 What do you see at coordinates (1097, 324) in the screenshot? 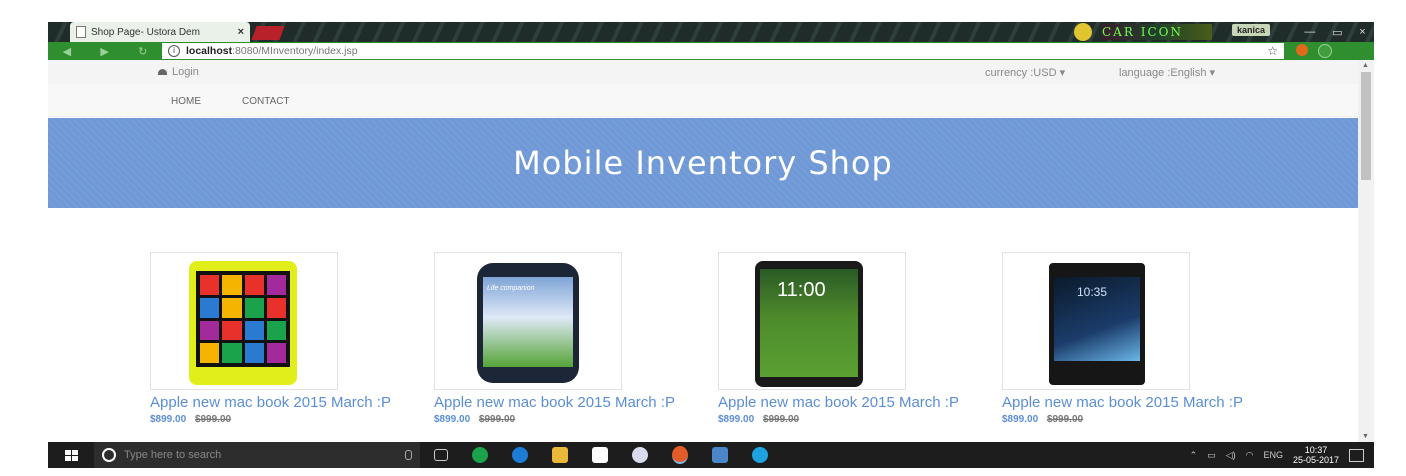
I see `sony-phone-image: 10:35` at bounding box center [1097, 324].